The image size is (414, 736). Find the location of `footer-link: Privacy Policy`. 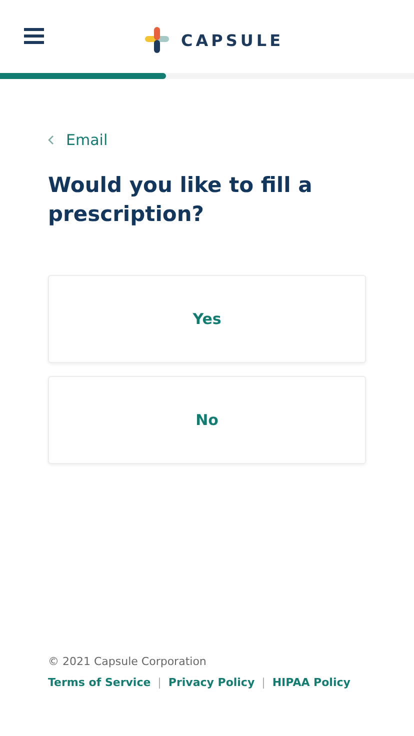

footer-link: Privacy Policy is located at coordinates (211, 682).